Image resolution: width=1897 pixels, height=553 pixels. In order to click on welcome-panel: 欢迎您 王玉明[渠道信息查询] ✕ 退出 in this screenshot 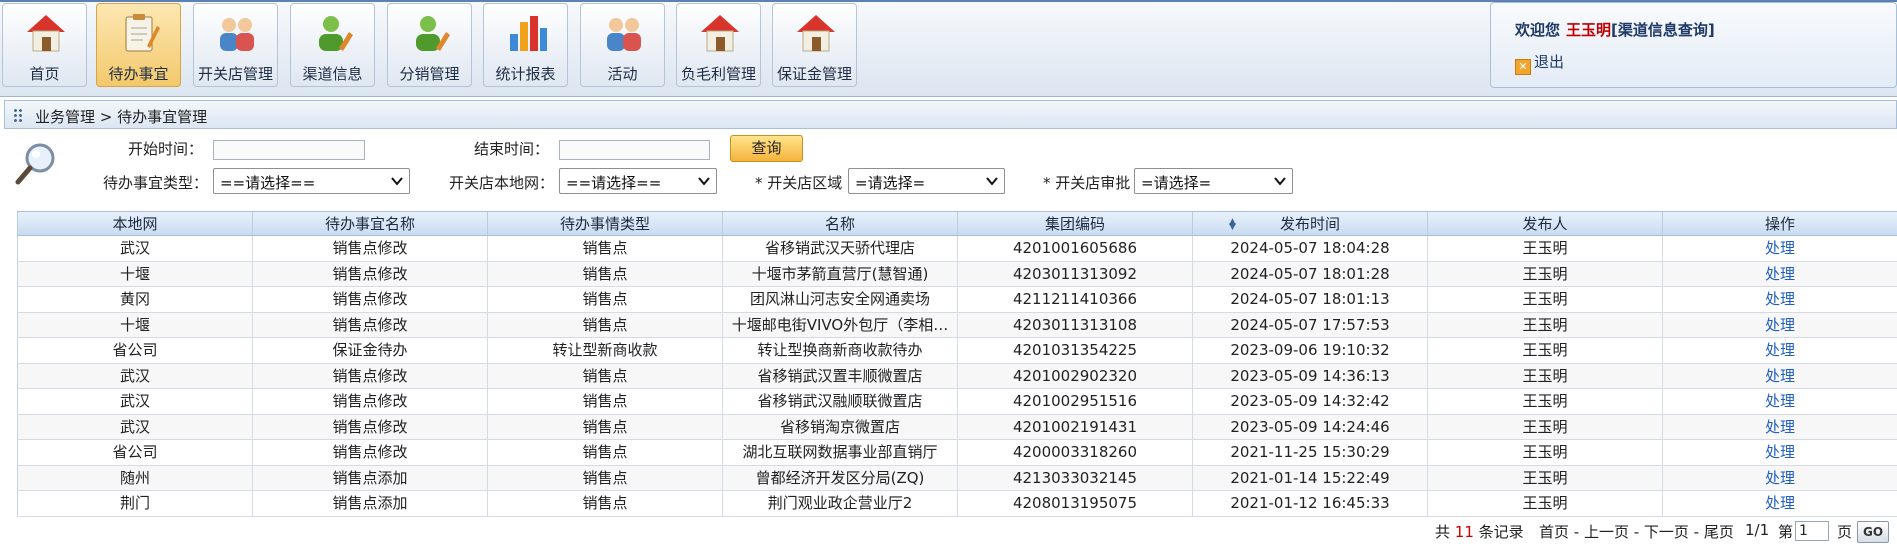, I will do `click(1693, 45)`.